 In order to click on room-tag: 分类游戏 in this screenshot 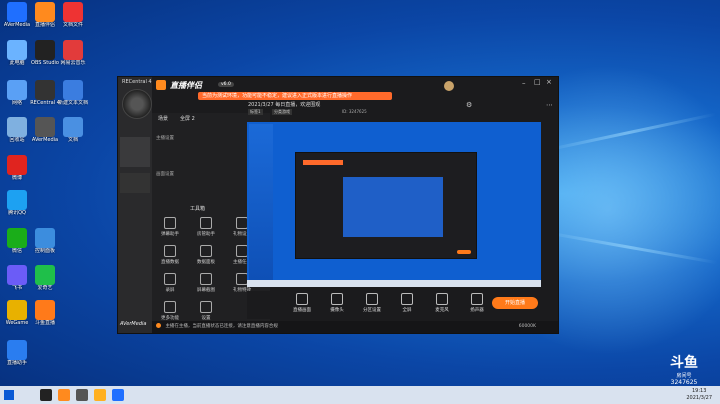, I will do `click(282, 112)`.